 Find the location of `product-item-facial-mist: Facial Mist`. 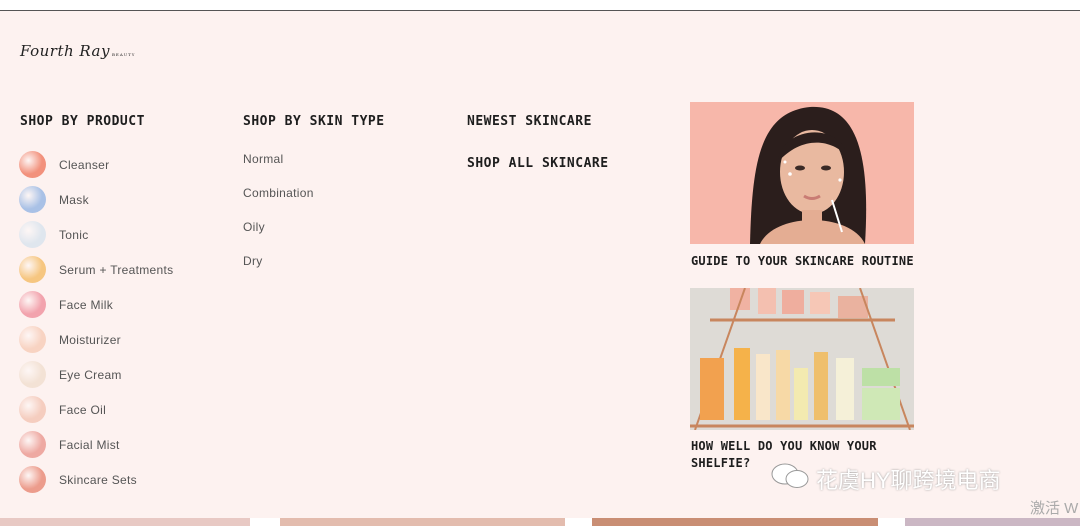

product-item-facial-mist: Facial Mist is located at coordinates (96, 444).